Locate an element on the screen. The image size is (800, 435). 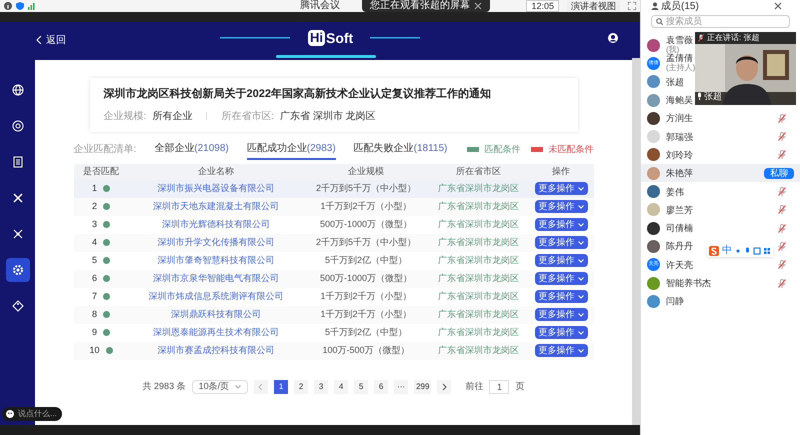
info-icon is located at coordinates (8, 6).